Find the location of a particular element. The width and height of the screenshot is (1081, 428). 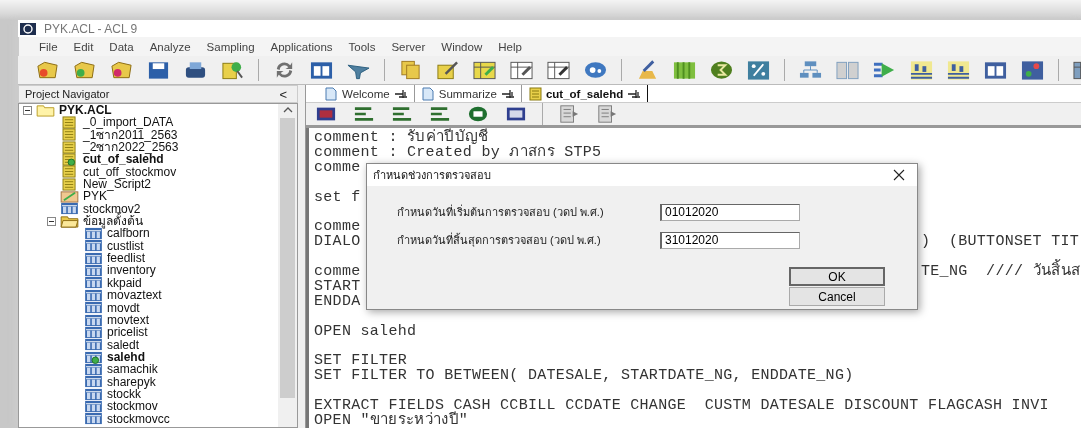

window-title: PYK.ACL - ACL 9 is located at coordinates (91, 28).